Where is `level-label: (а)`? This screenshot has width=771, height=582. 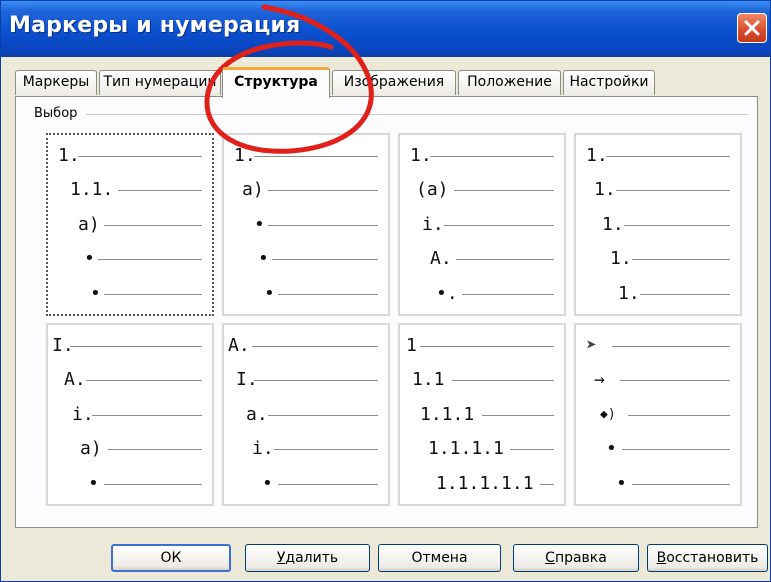 level-label: (а) is located at coordinates (433, 190).